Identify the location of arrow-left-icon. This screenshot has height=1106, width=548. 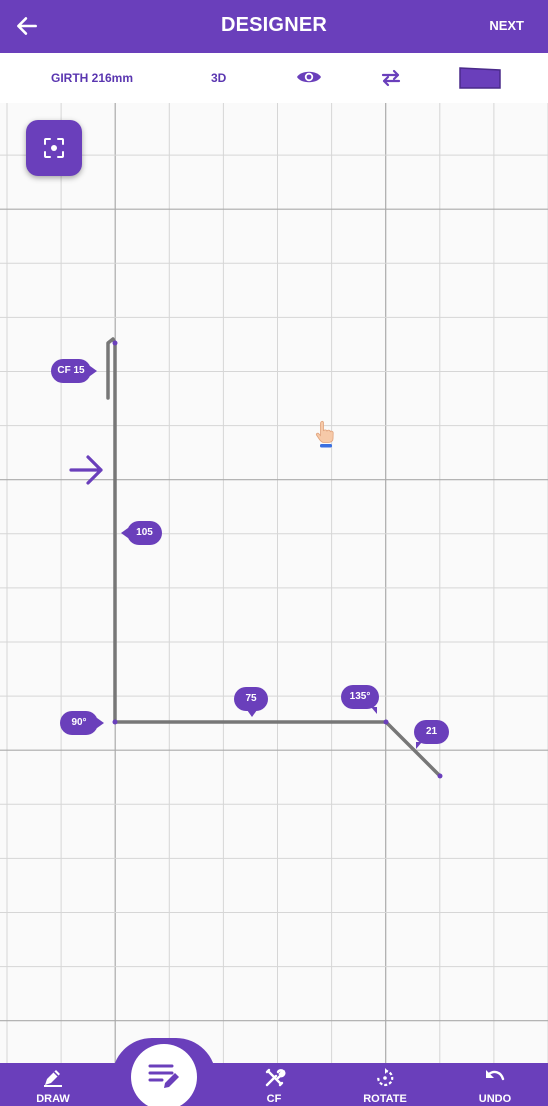
(27, 26).